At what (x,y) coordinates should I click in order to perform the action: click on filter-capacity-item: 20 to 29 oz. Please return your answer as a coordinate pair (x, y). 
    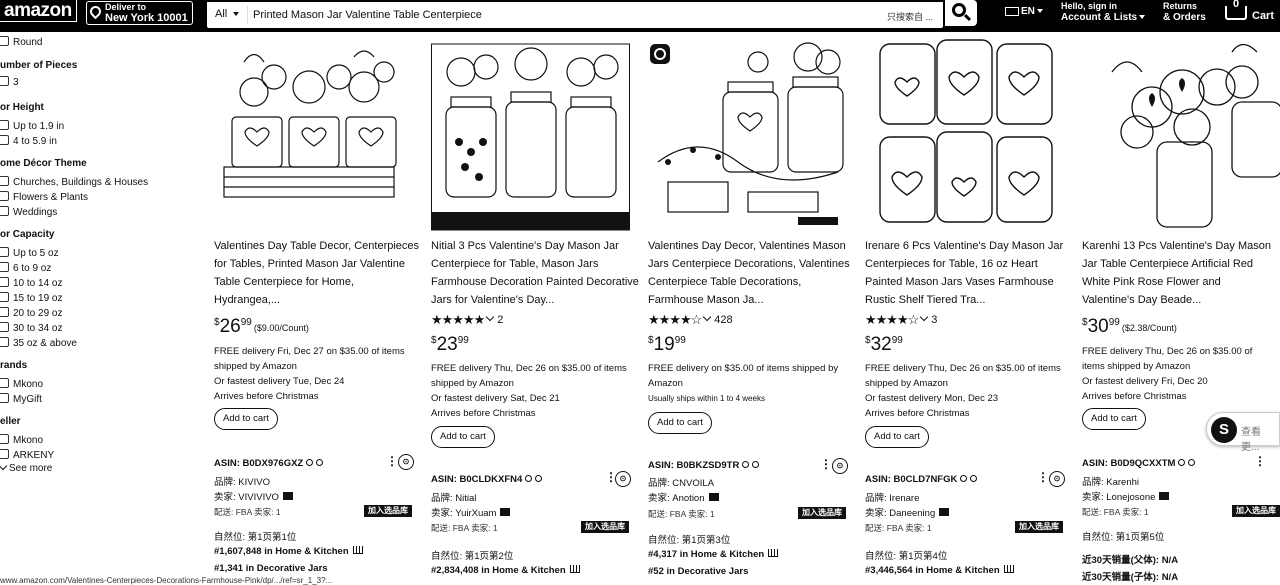
    Looking at the image, I should click on (31, 313).